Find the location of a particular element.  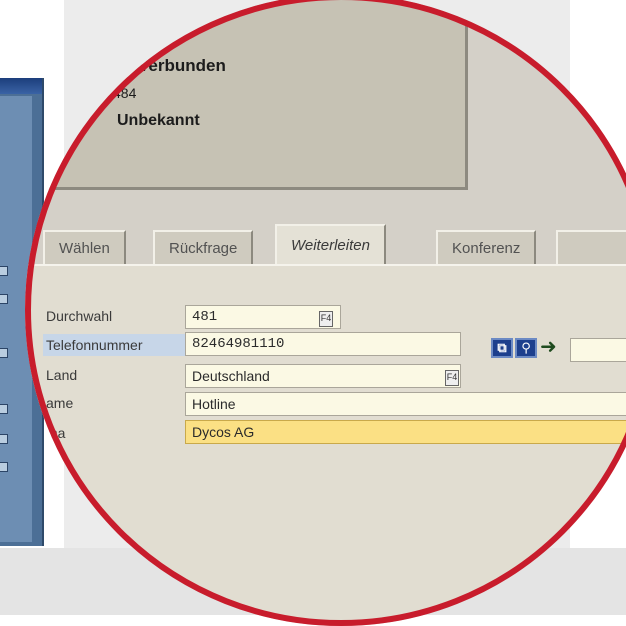

label-name: ame is located at coordinates (60, 403).